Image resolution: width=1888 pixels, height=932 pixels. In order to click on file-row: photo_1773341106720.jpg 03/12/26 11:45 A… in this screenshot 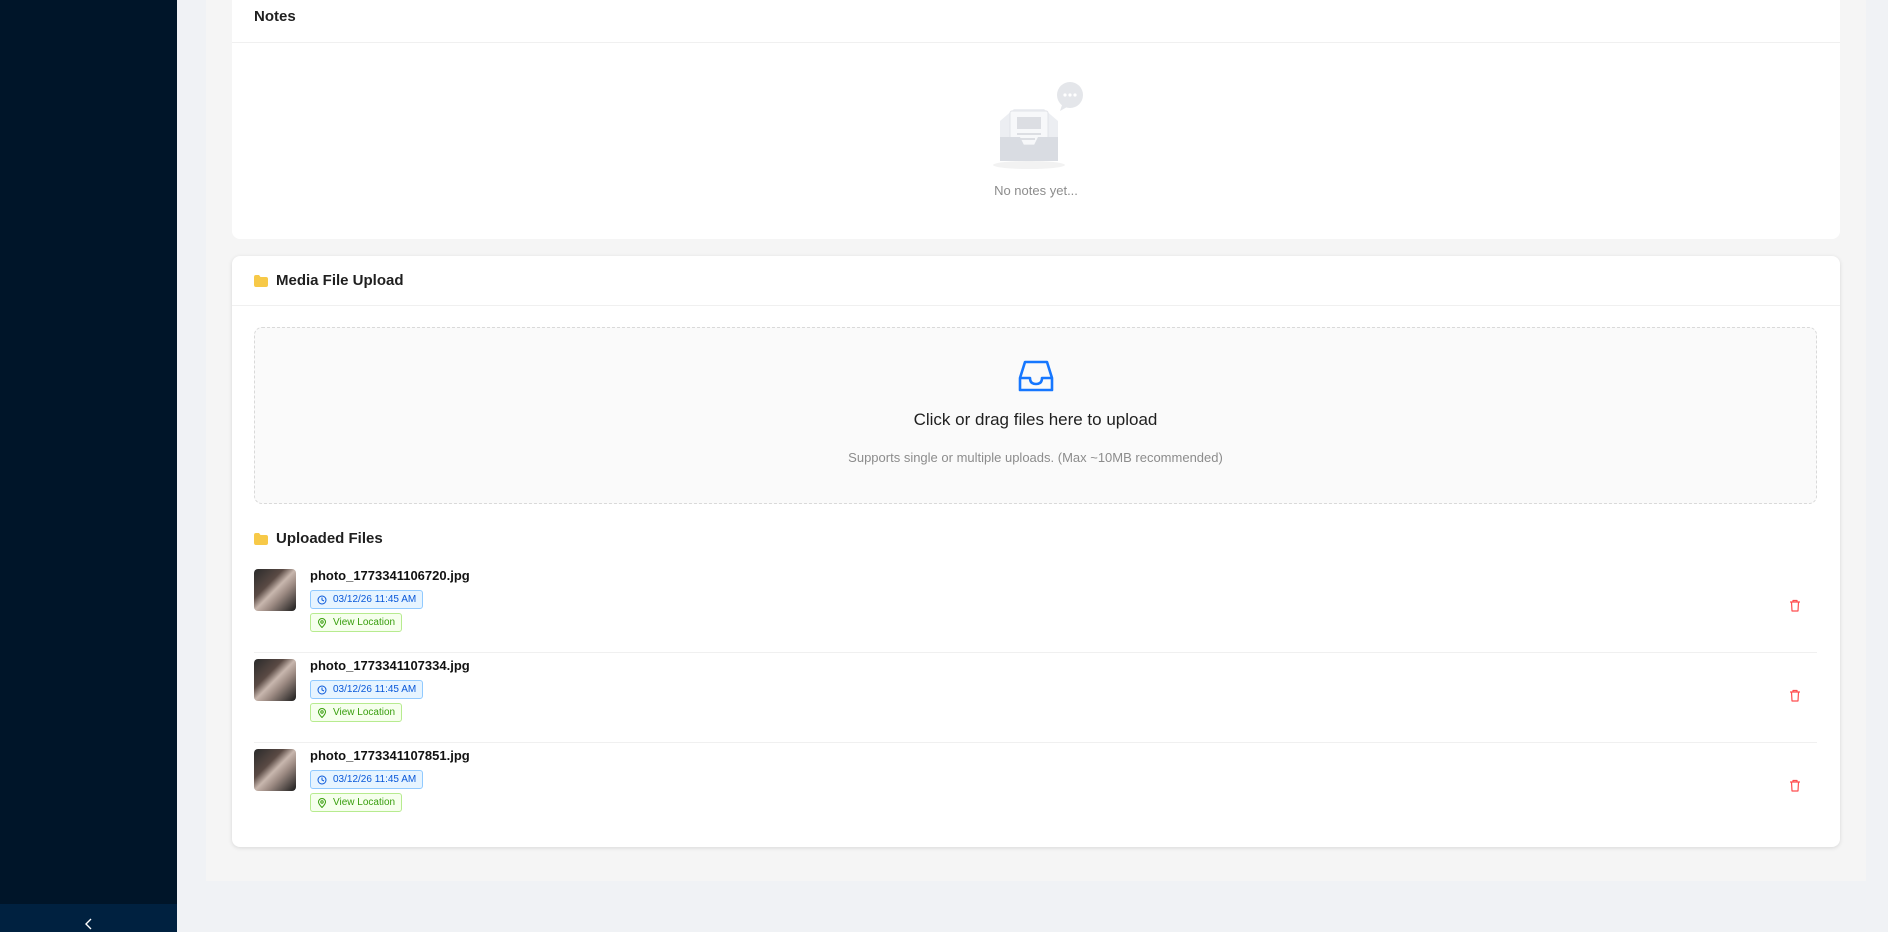, I will do `click(1035, 608)`.